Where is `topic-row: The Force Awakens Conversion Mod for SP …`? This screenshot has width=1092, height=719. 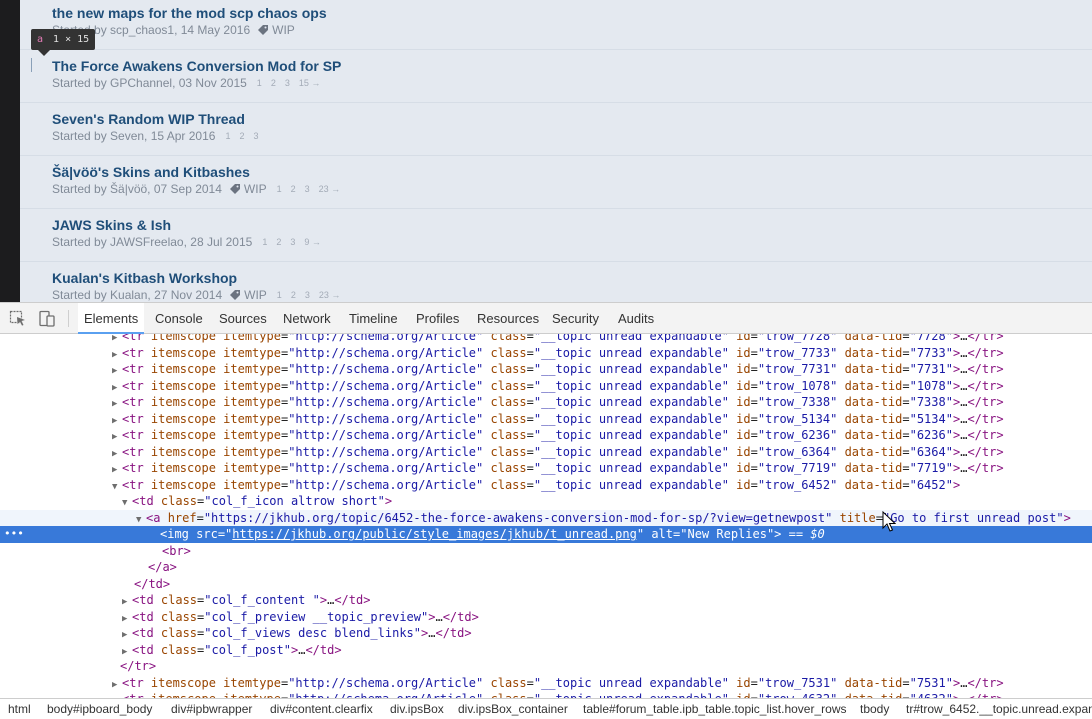 topic-row: The Force Awakens Conversion Mod for SP … is located at coordinates (556, 76).